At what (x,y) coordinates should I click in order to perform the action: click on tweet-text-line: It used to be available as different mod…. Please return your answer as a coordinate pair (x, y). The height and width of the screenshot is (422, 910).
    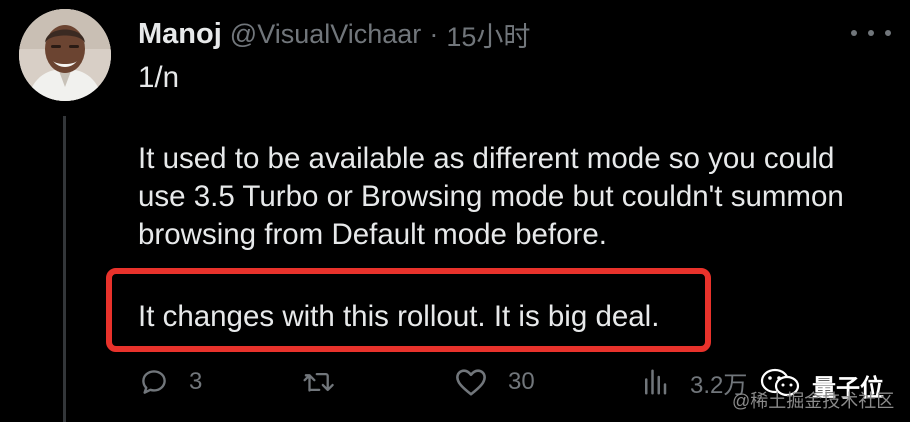
    Looking at the image, I should click on (486, 158).